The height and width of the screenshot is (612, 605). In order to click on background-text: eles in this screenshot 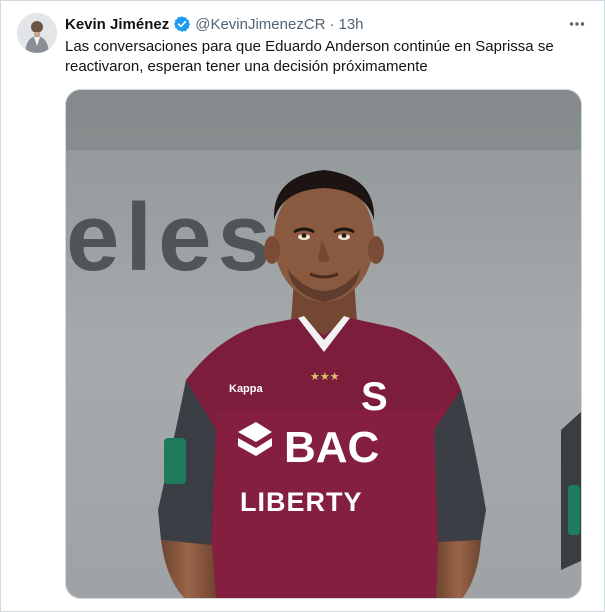, I will do `click(171, 237)`.